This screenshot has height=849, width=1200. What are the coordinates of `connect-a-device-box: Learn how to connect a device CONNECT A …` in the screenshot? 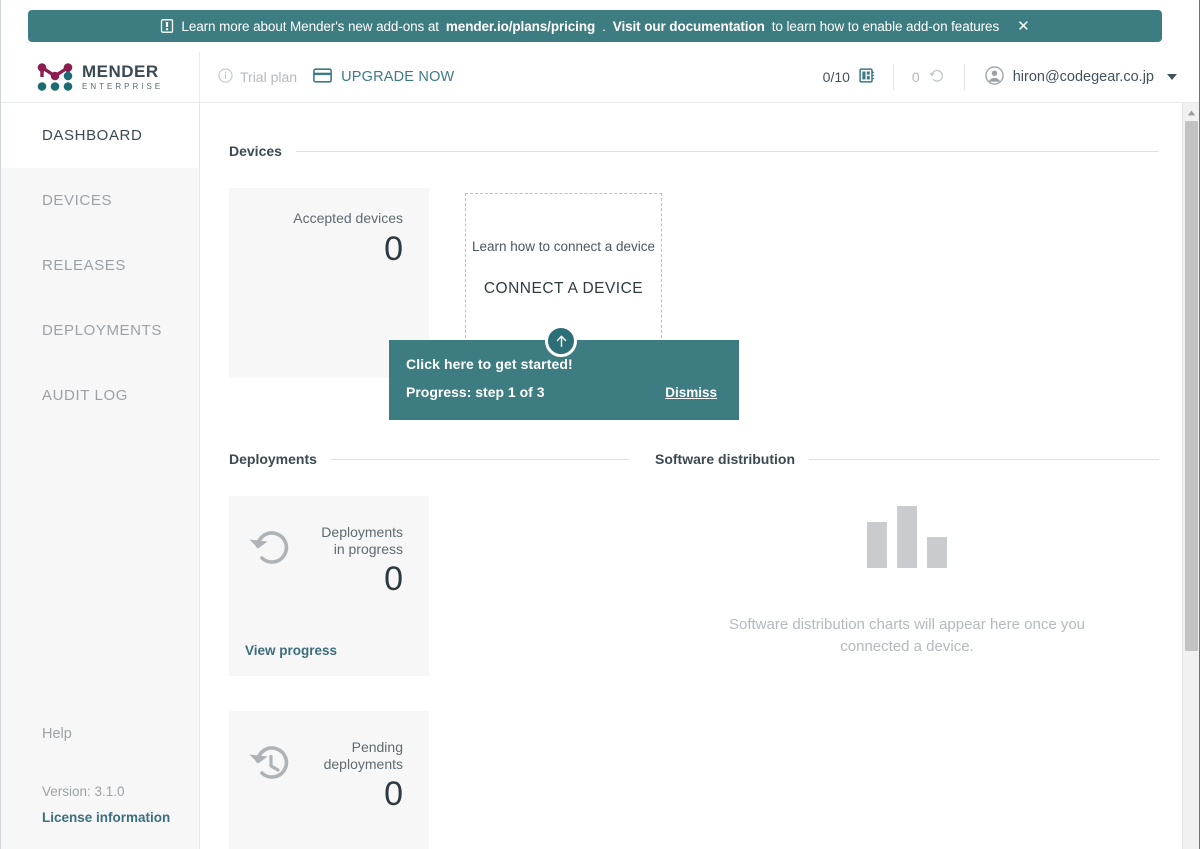 It's located at (563, 268).